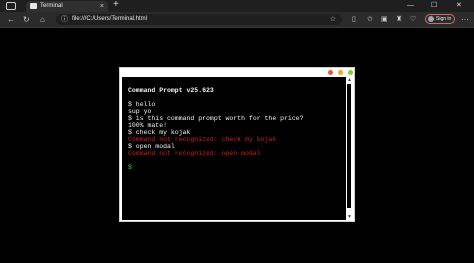  Describe the element at coordinates (142, 104) in the screenshot. I see `terminal-line: $ hello` at that location.